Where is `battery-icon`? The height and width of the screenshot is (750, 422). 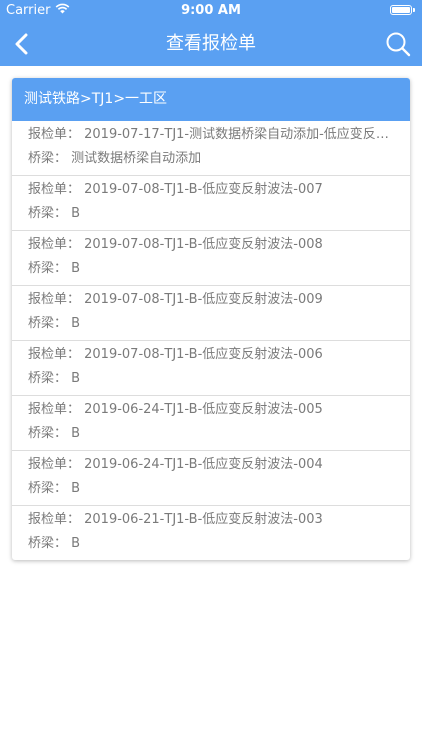
battery-icon is located at coordinates (402, 10).